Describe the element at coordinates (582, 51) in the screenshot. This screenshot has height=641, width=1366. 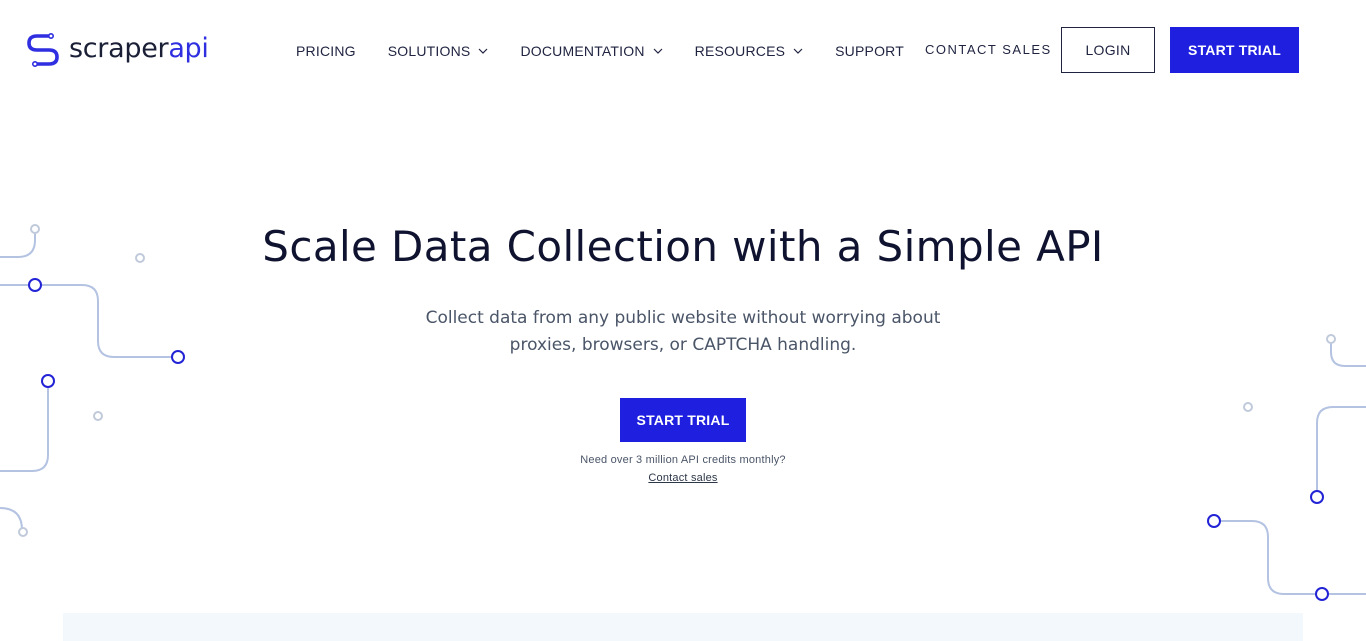
I see `nav-item-documentation-label: DOCUMENTATION` at that location.